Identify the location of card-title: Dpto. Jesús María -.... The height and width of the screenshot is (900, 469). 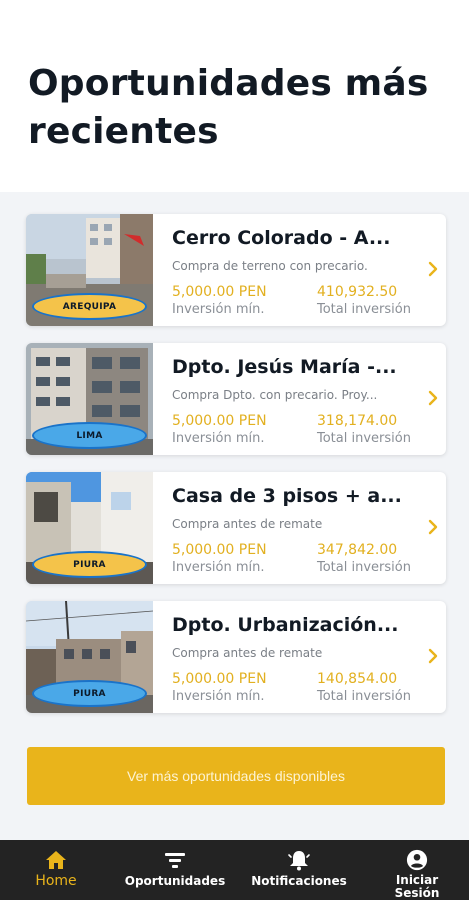
(284, 367).